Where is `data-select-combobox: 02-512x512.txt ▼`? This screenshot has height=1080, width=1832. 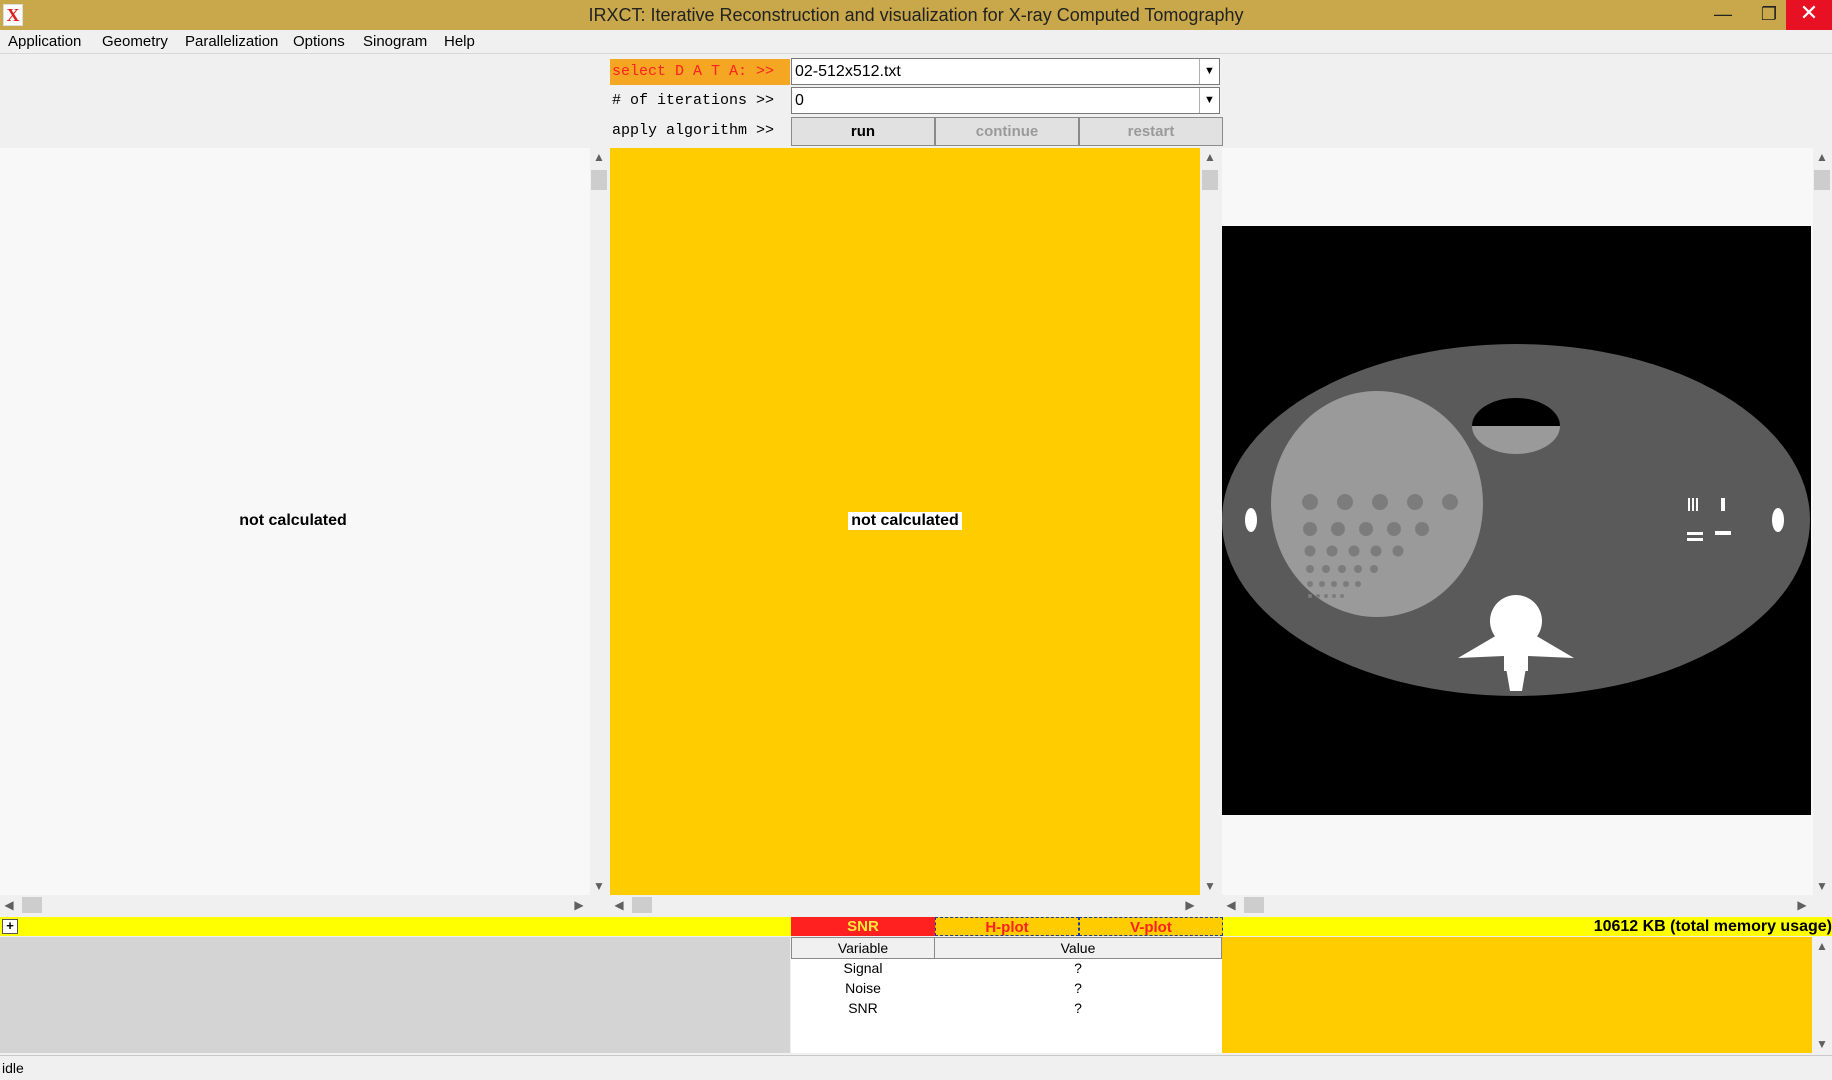 data-select-combobox: 02-512x512.txt ▼ is located at coordinates (1005, 71).